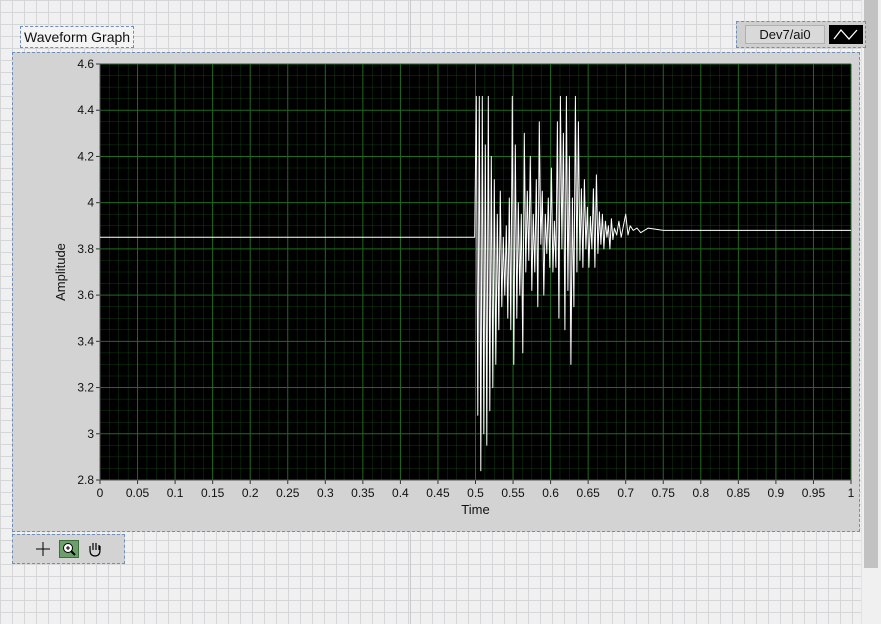  I want to click on x-tick-label: 0.5, so click(475, 493).